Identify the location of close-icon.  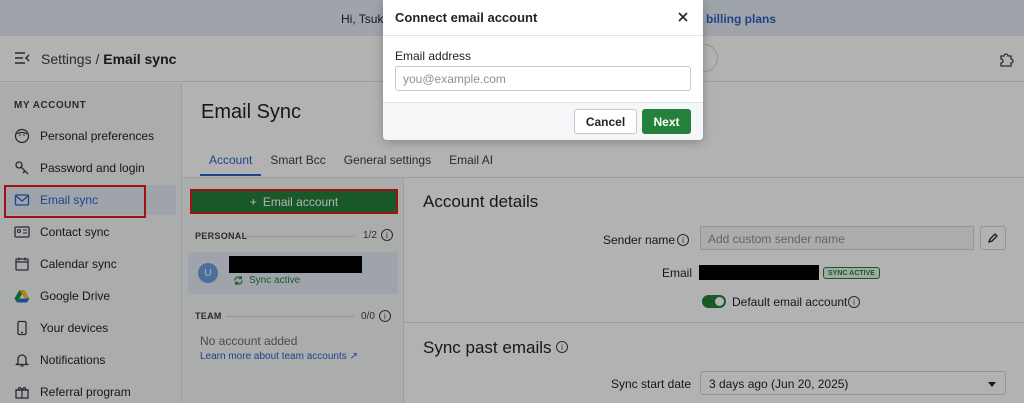
(683, 17).